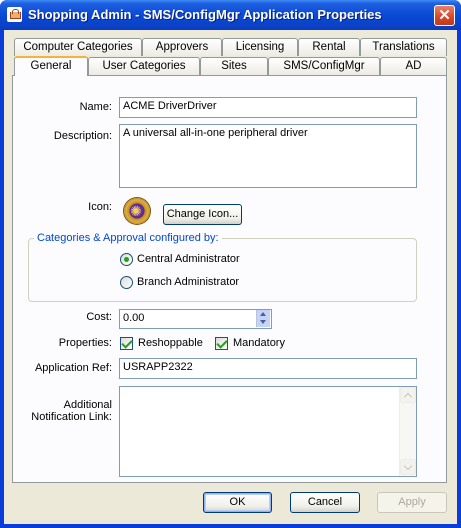 The height and width of the screenshot is (528, 461). I want to click on tab-sms-configmgr: SMS/ConfigMgr, so click(324, 66).